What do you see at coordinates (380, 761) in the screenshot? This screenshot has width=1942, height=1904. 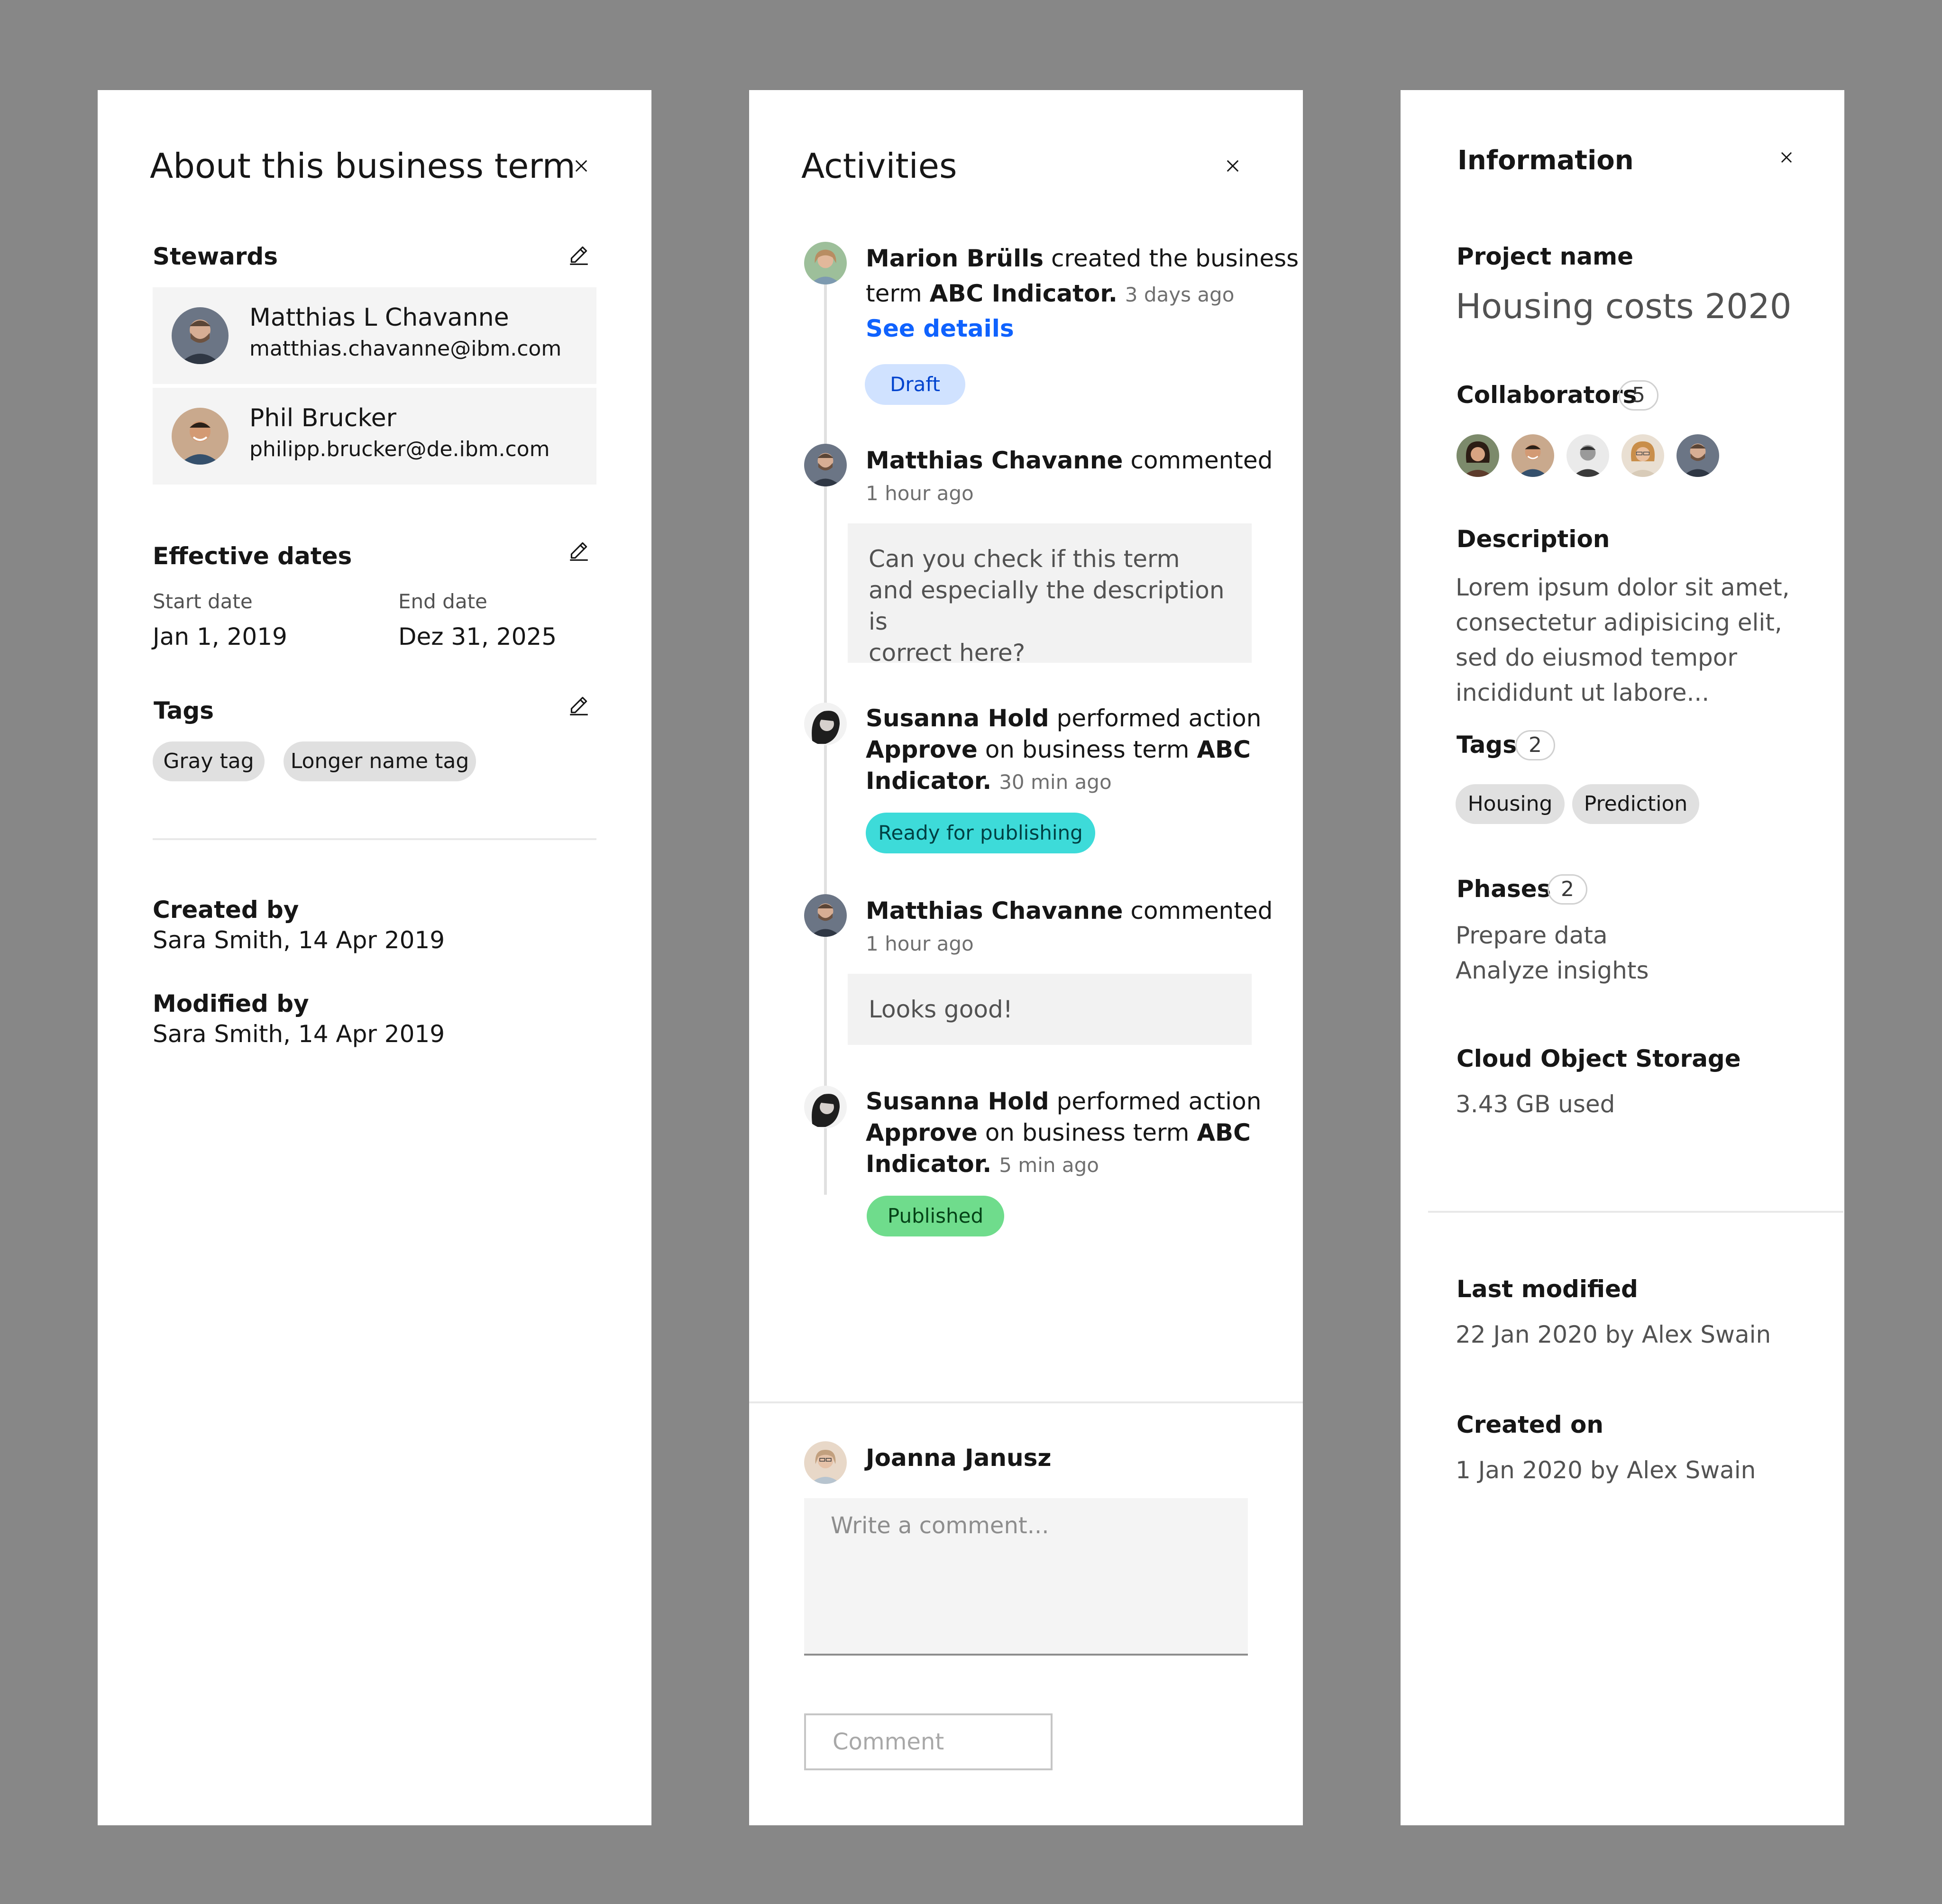 I see `tag: Longer name tag` at bounding box center [380, 761].